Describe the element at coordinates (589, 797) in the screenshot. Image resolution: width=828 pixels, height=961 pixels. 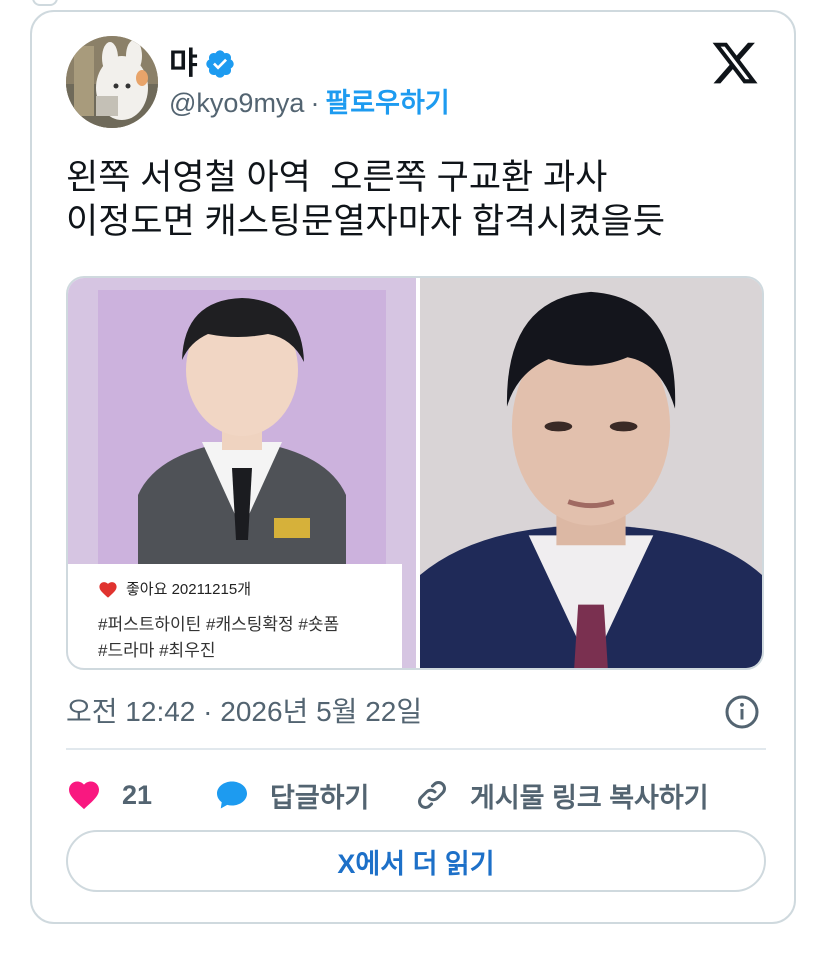
I see `copy-link-label: 게시물 링크 복사하기` at that location.